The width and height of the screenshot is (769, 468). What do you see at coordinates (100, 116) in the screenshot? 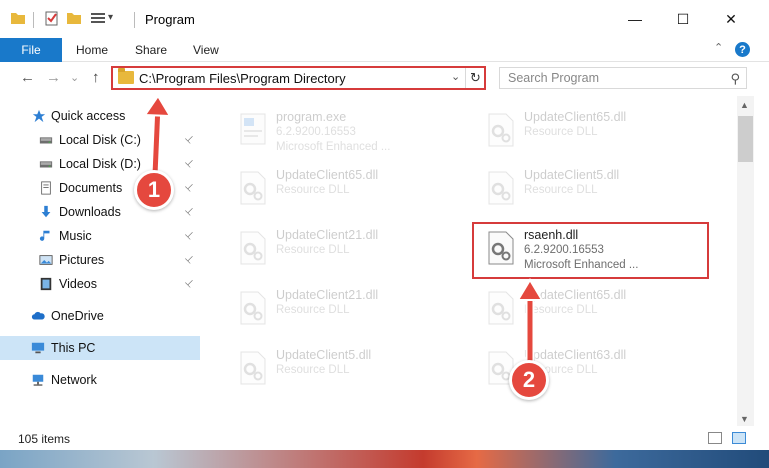
I see `sidebar-item-quick-access: Quick access` at bounding box center [100, 116].